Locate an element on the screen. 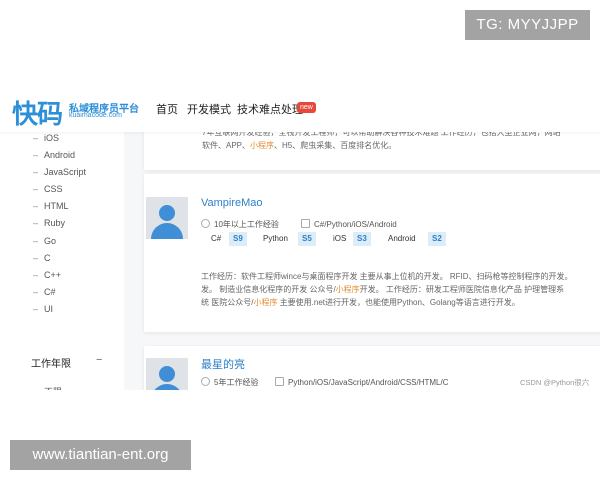 The image size is (600, 480). sidebar-item-css: CSS is located at coordinates (48, 189).